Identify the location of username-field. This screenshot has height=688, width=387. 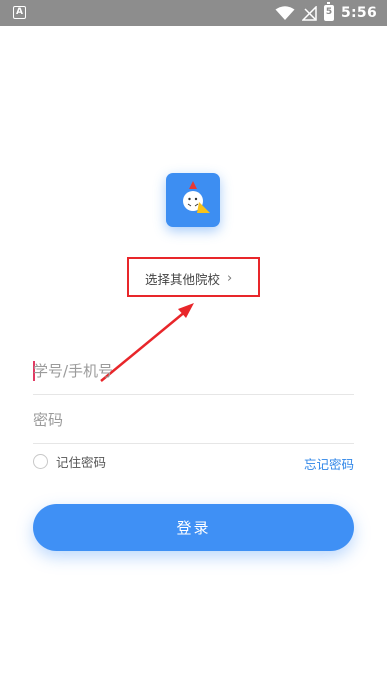
(193, 371).